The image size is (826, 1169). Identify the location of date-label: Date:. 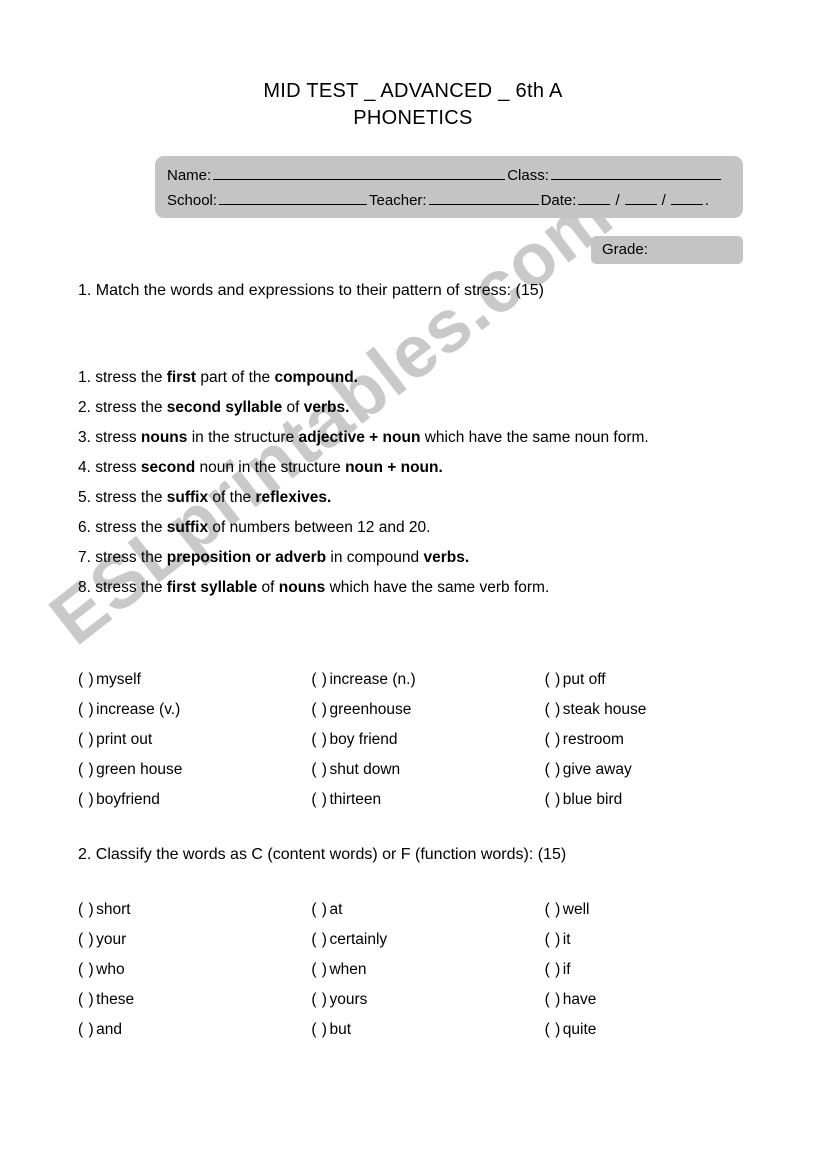
(558, 200).